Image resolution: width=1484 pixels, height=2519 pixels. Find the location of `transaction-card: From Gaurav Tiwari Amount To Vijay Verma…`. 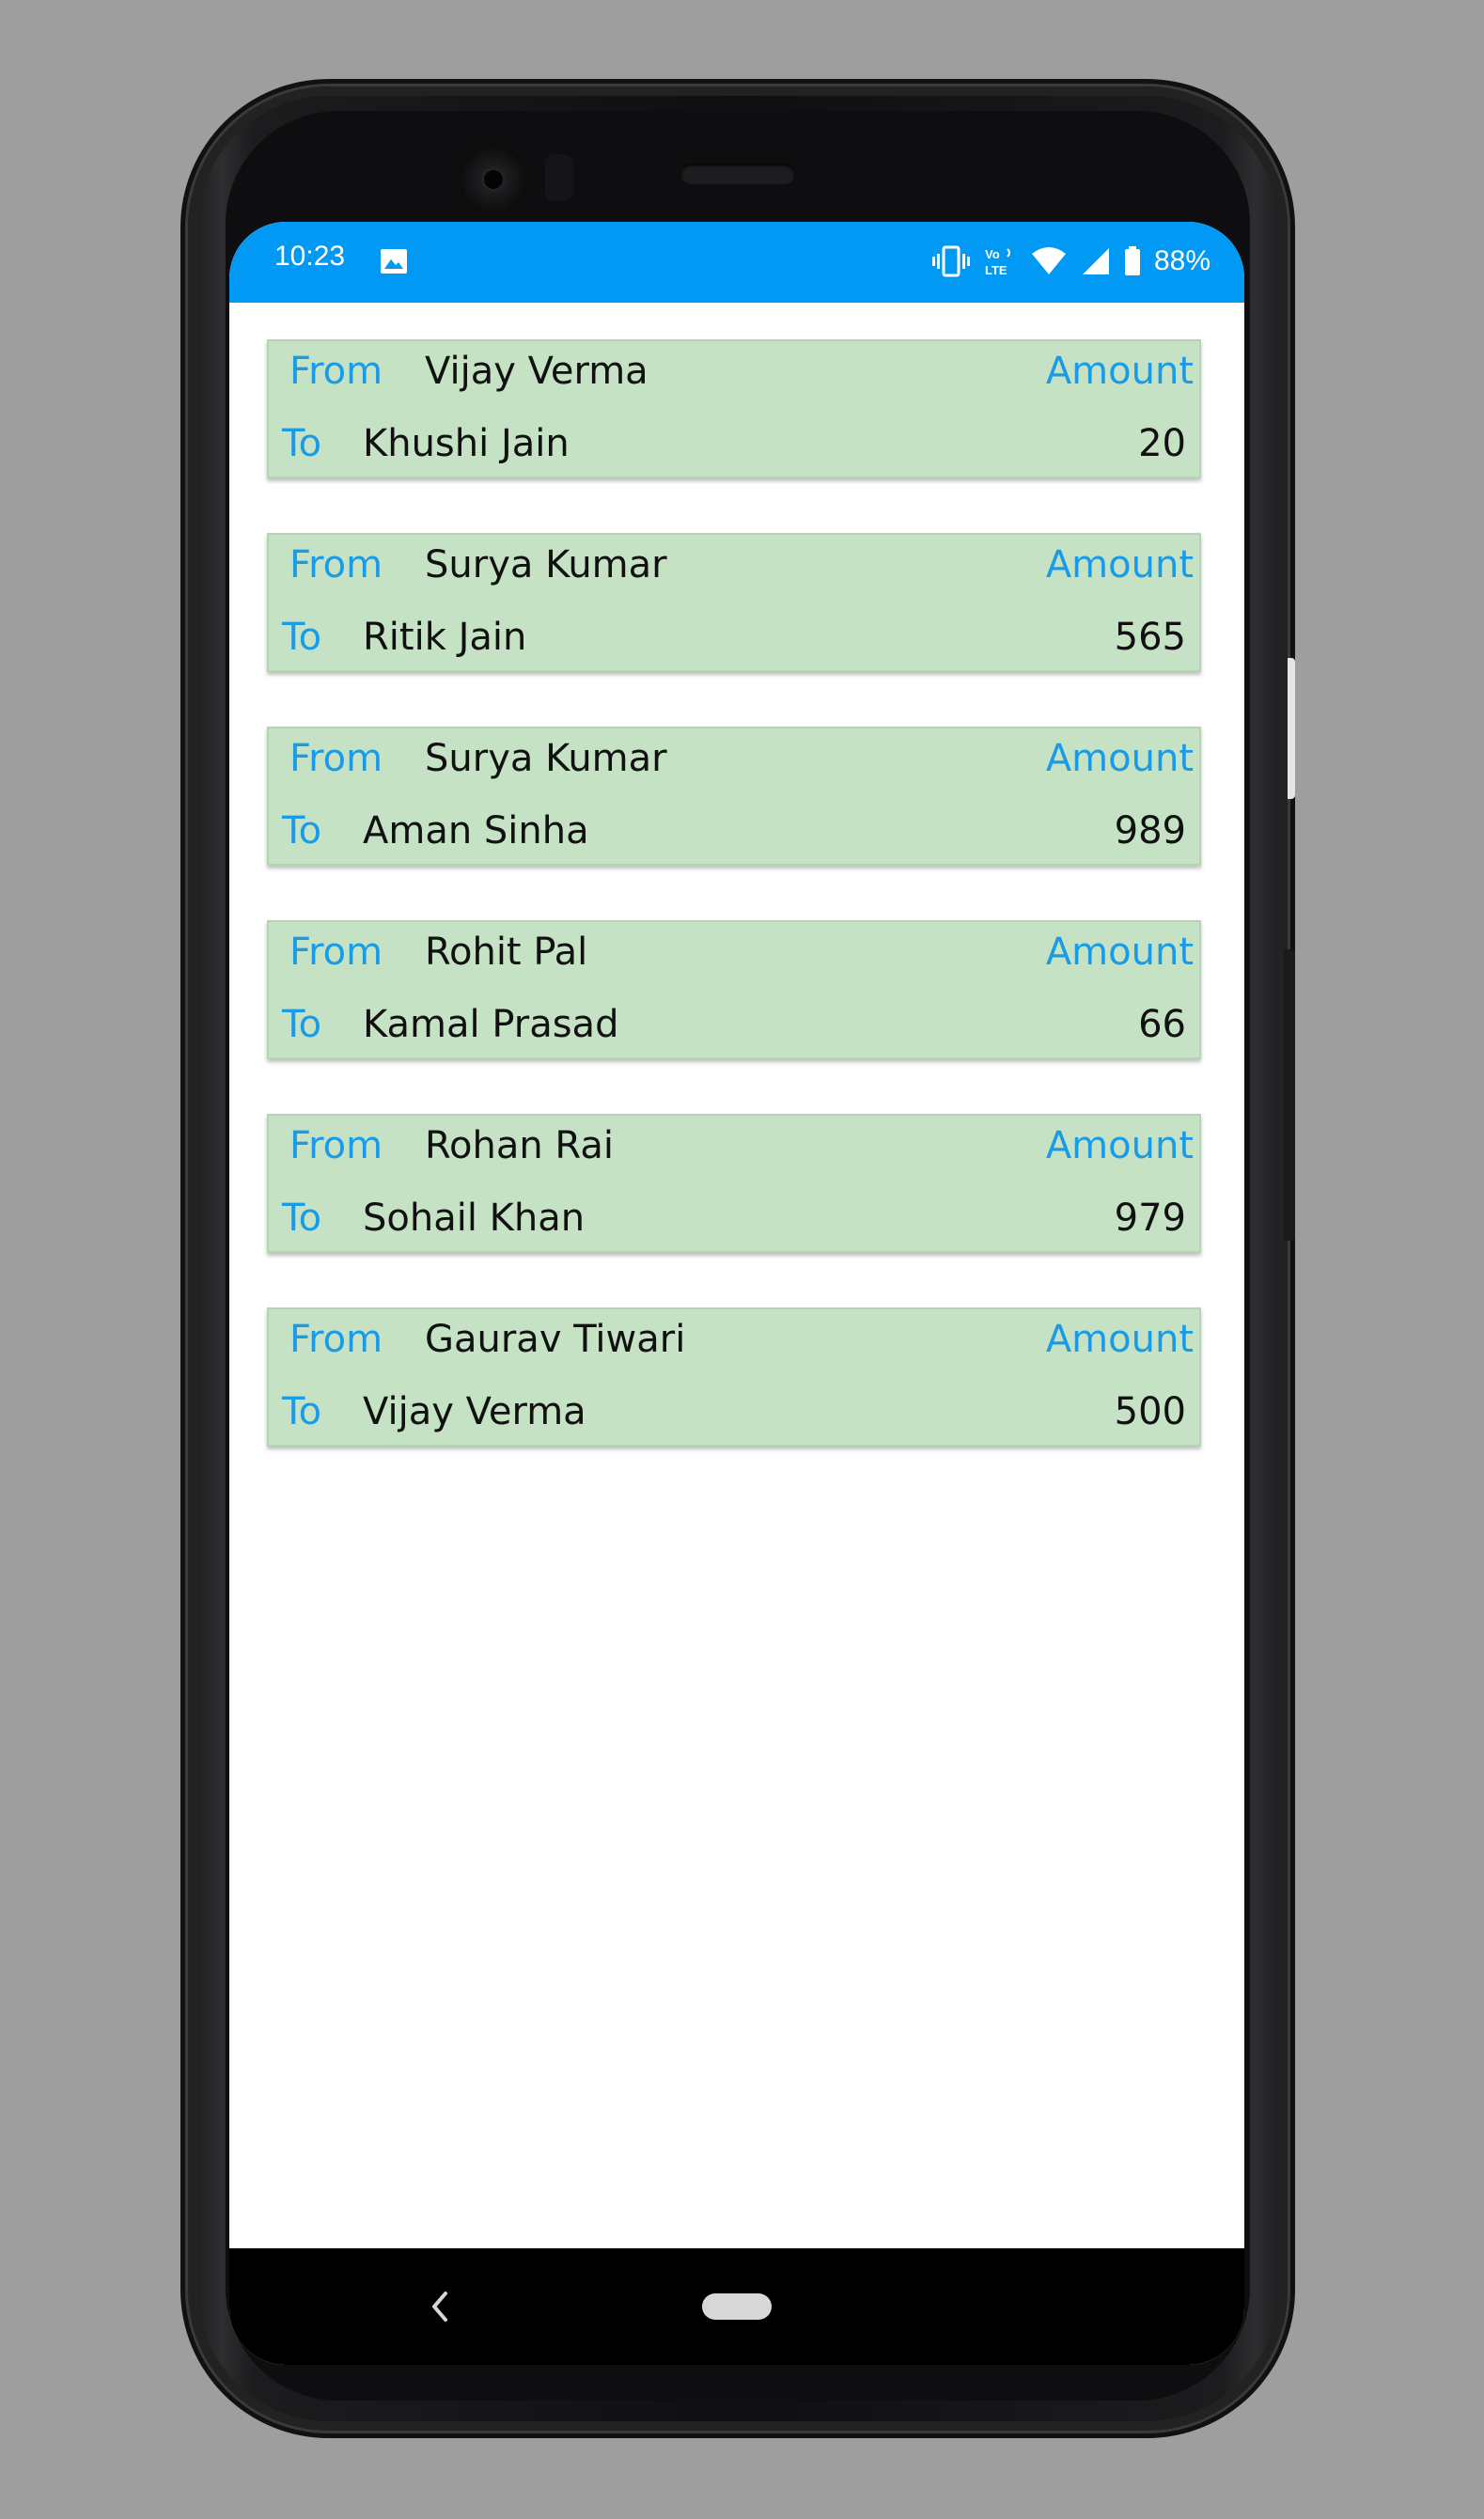

transaction-card: From Gaurav Tiwari Amount To Vijay Verma… is located at coordinates (734, 1377).